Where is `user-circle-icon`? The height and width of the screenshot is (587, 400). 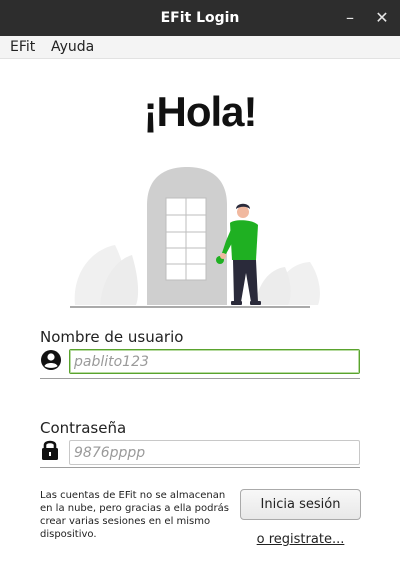
user-circle-icon is located at coordinates (51, 362).